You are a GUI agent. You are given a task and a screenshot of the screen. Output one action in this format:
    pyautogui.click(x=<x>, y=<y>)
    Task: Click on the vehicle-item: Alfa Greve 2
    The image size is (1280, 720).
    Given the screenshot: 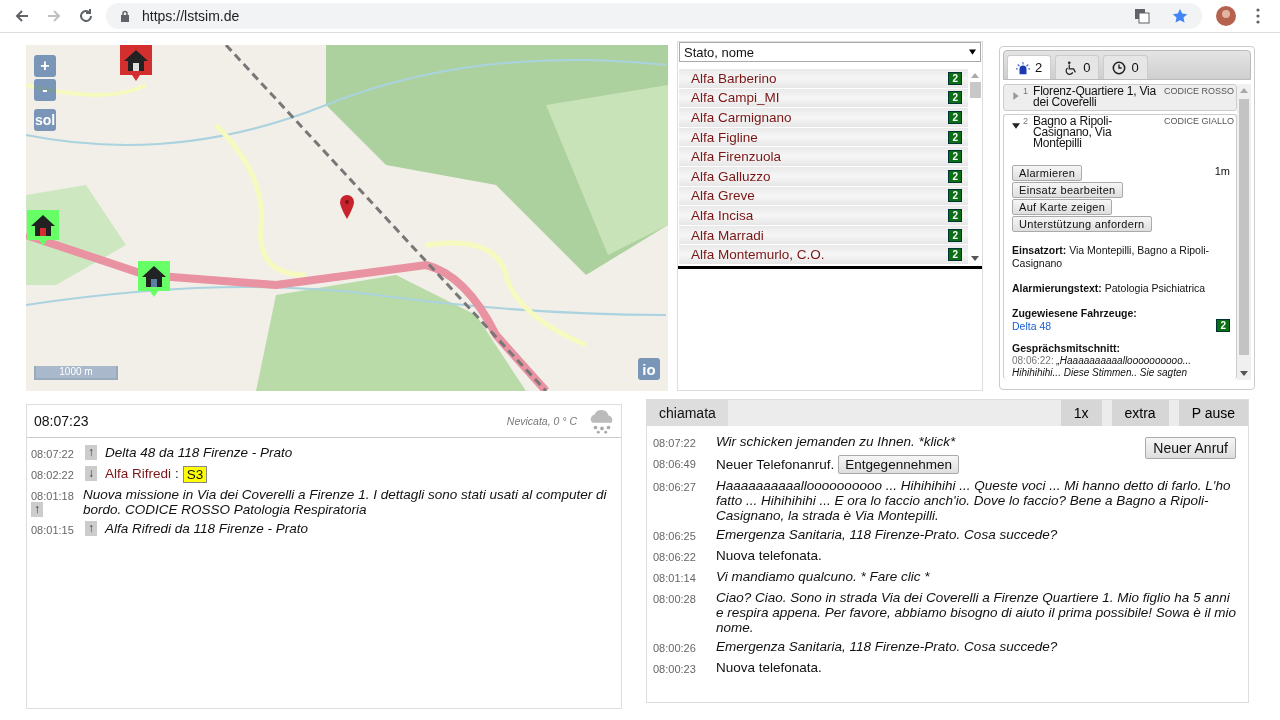 What is the action you would take?
    pyautogui.click(x=823, y=196)
    